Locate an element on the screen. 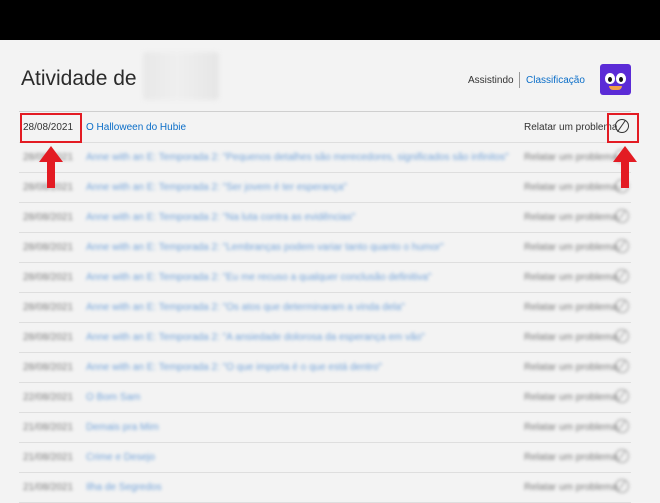  avatar is located at coordinates (615, 79).